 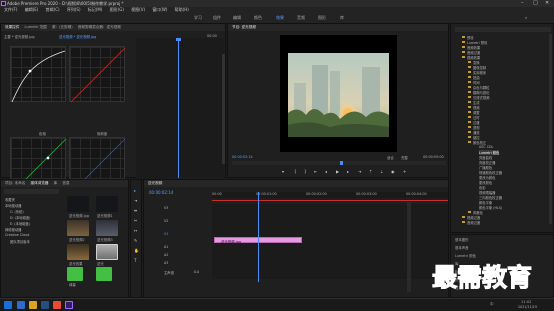 What do you see at coordinates (198, 18) in the screenshot?
I see `workspace-learn: 学习` at bounding box center [198, 18].